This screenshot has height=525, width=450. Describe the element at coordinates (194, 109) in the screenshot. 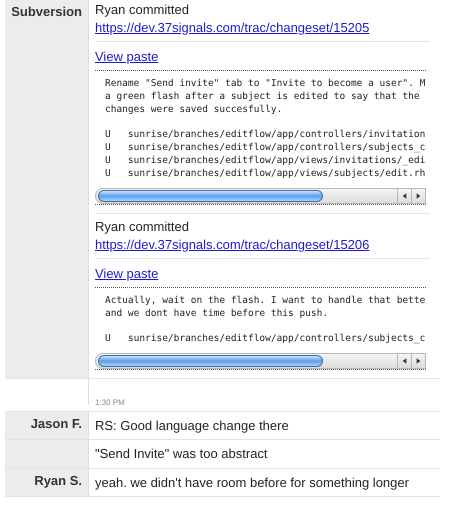

I see `paste-line: changes were saved succesfully.` at that location.